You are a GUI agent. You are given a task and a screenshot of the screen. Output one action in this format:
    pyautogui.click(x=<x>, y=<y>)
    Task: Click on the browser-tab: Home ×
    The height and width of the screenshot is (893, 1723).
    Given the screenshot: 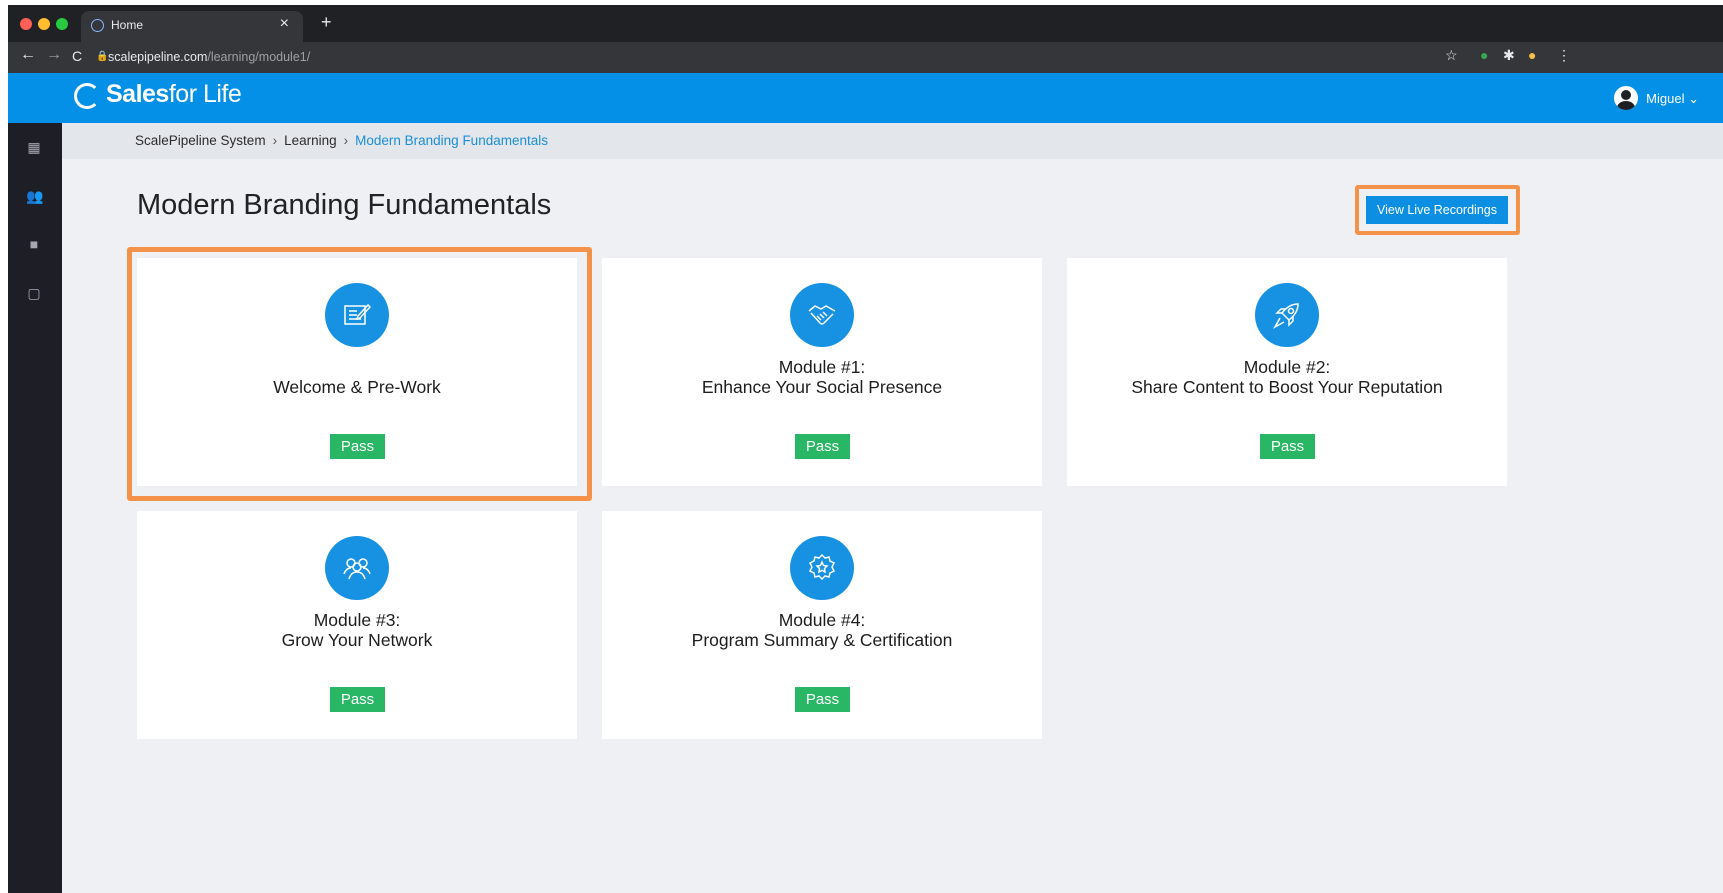 What is the action you would take?
    pyautogui.click(x=192, y=26)
    